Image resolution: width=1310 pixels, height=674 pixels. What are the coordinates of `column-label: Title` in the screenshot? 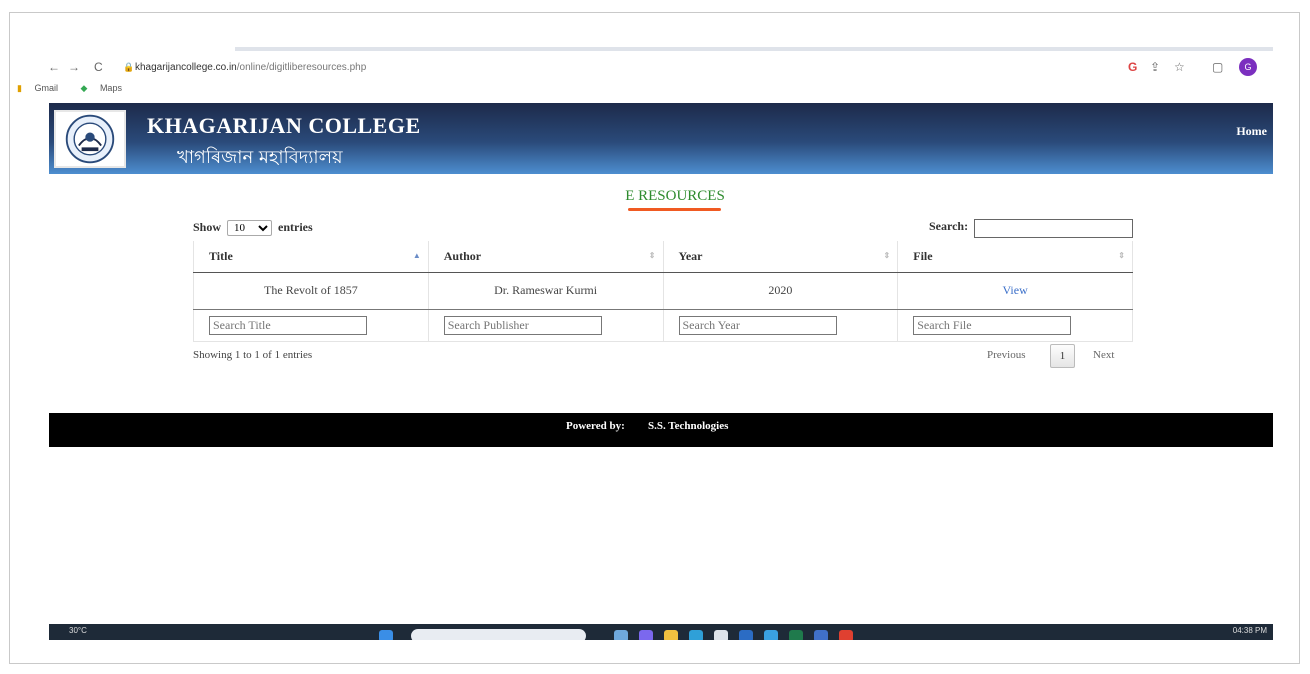 It's located at (221, 255).